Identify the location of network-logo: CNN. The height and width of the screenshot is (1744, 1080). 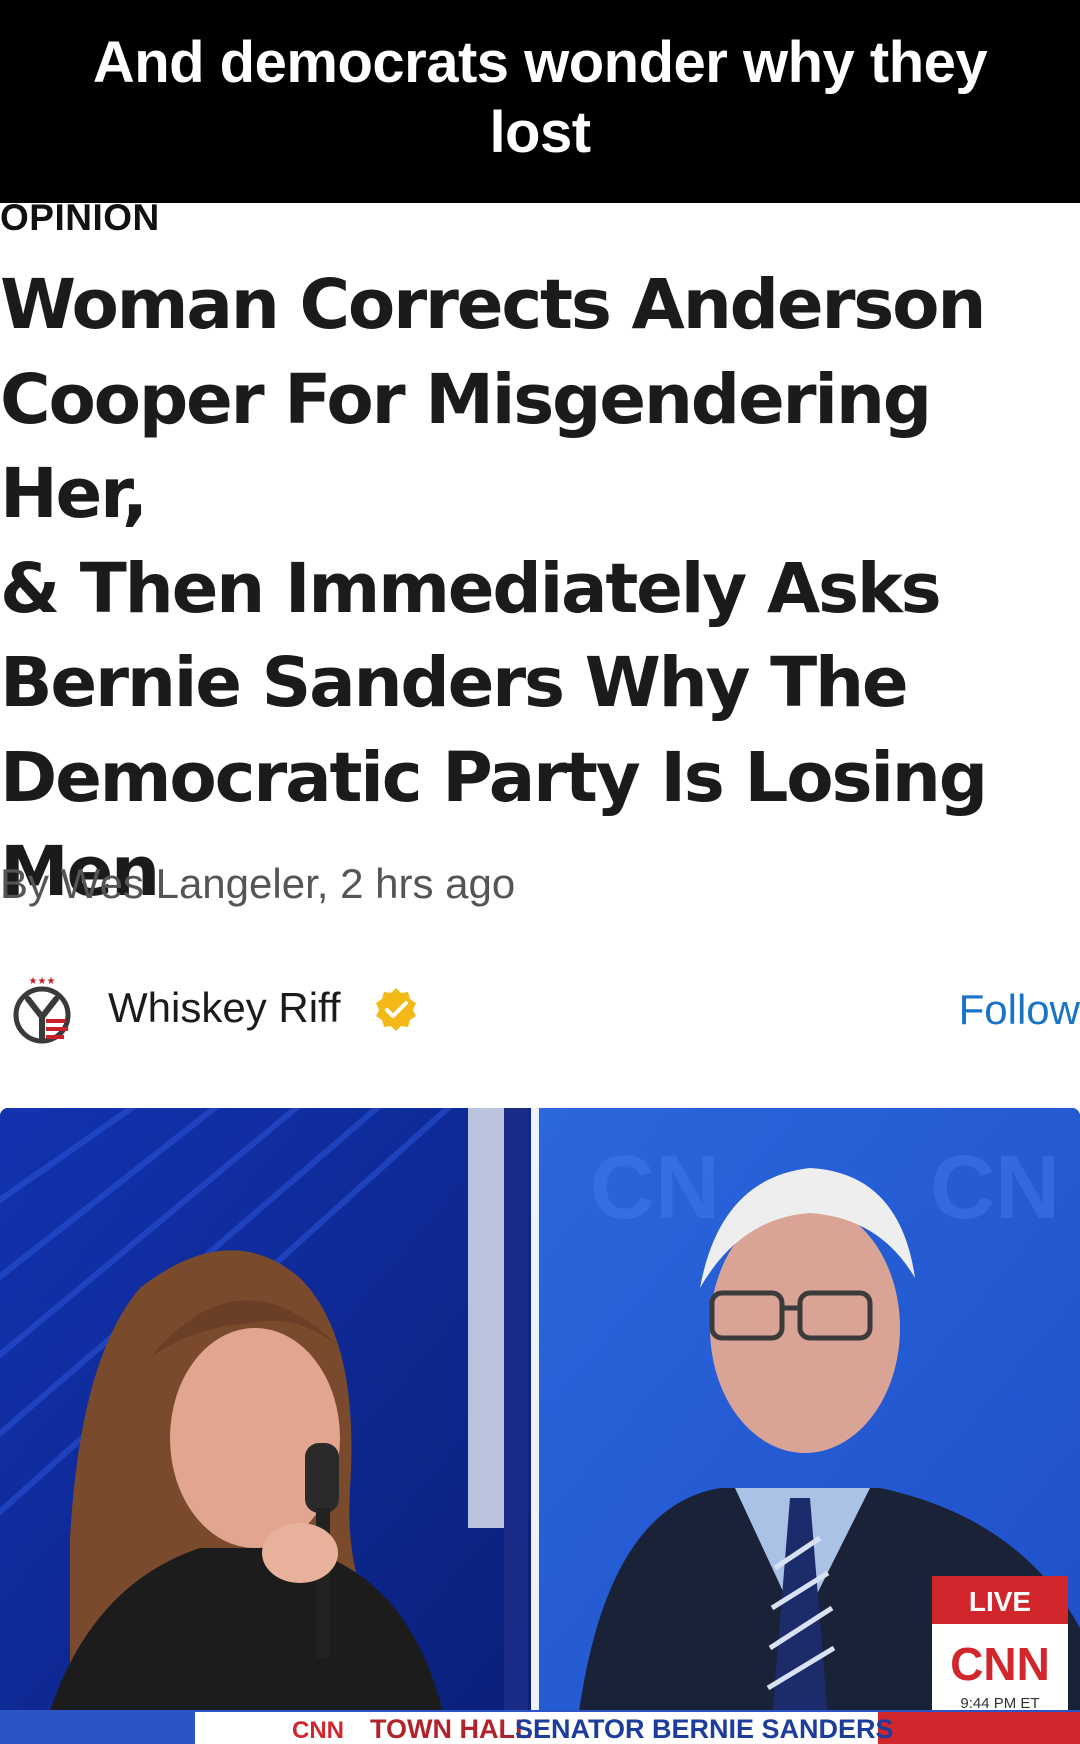
(1000, 1664).